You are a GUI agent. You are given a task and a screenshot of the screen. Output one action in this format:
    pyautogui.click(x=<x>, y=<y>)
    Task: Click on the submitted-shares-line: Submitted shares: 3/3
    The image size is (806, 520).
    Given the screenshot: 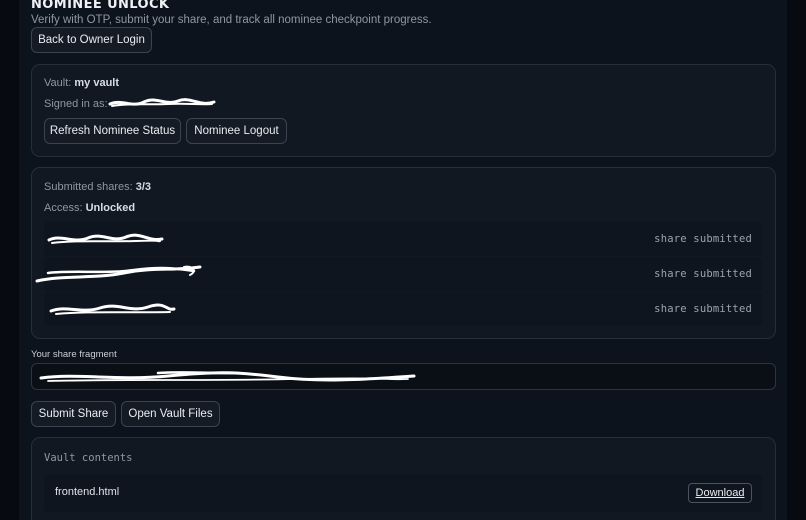 What is the action you would take?
    pyautogui.click(x=97, y=187)
    